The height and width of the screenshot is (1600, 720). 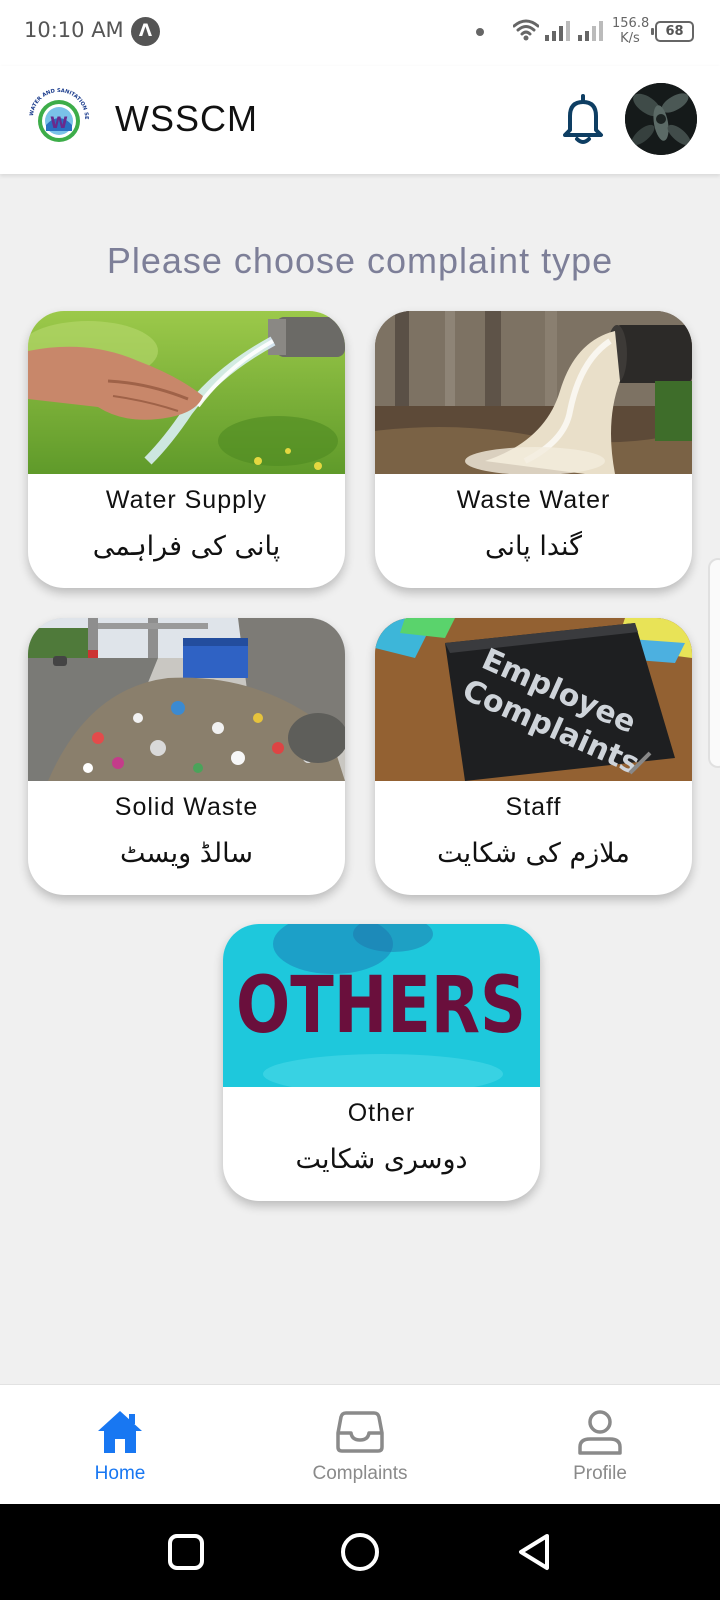 What do you see at coordinates (186, 392) in the screenshot?
I see `water-supply-image` at bounding box center [186, 392].